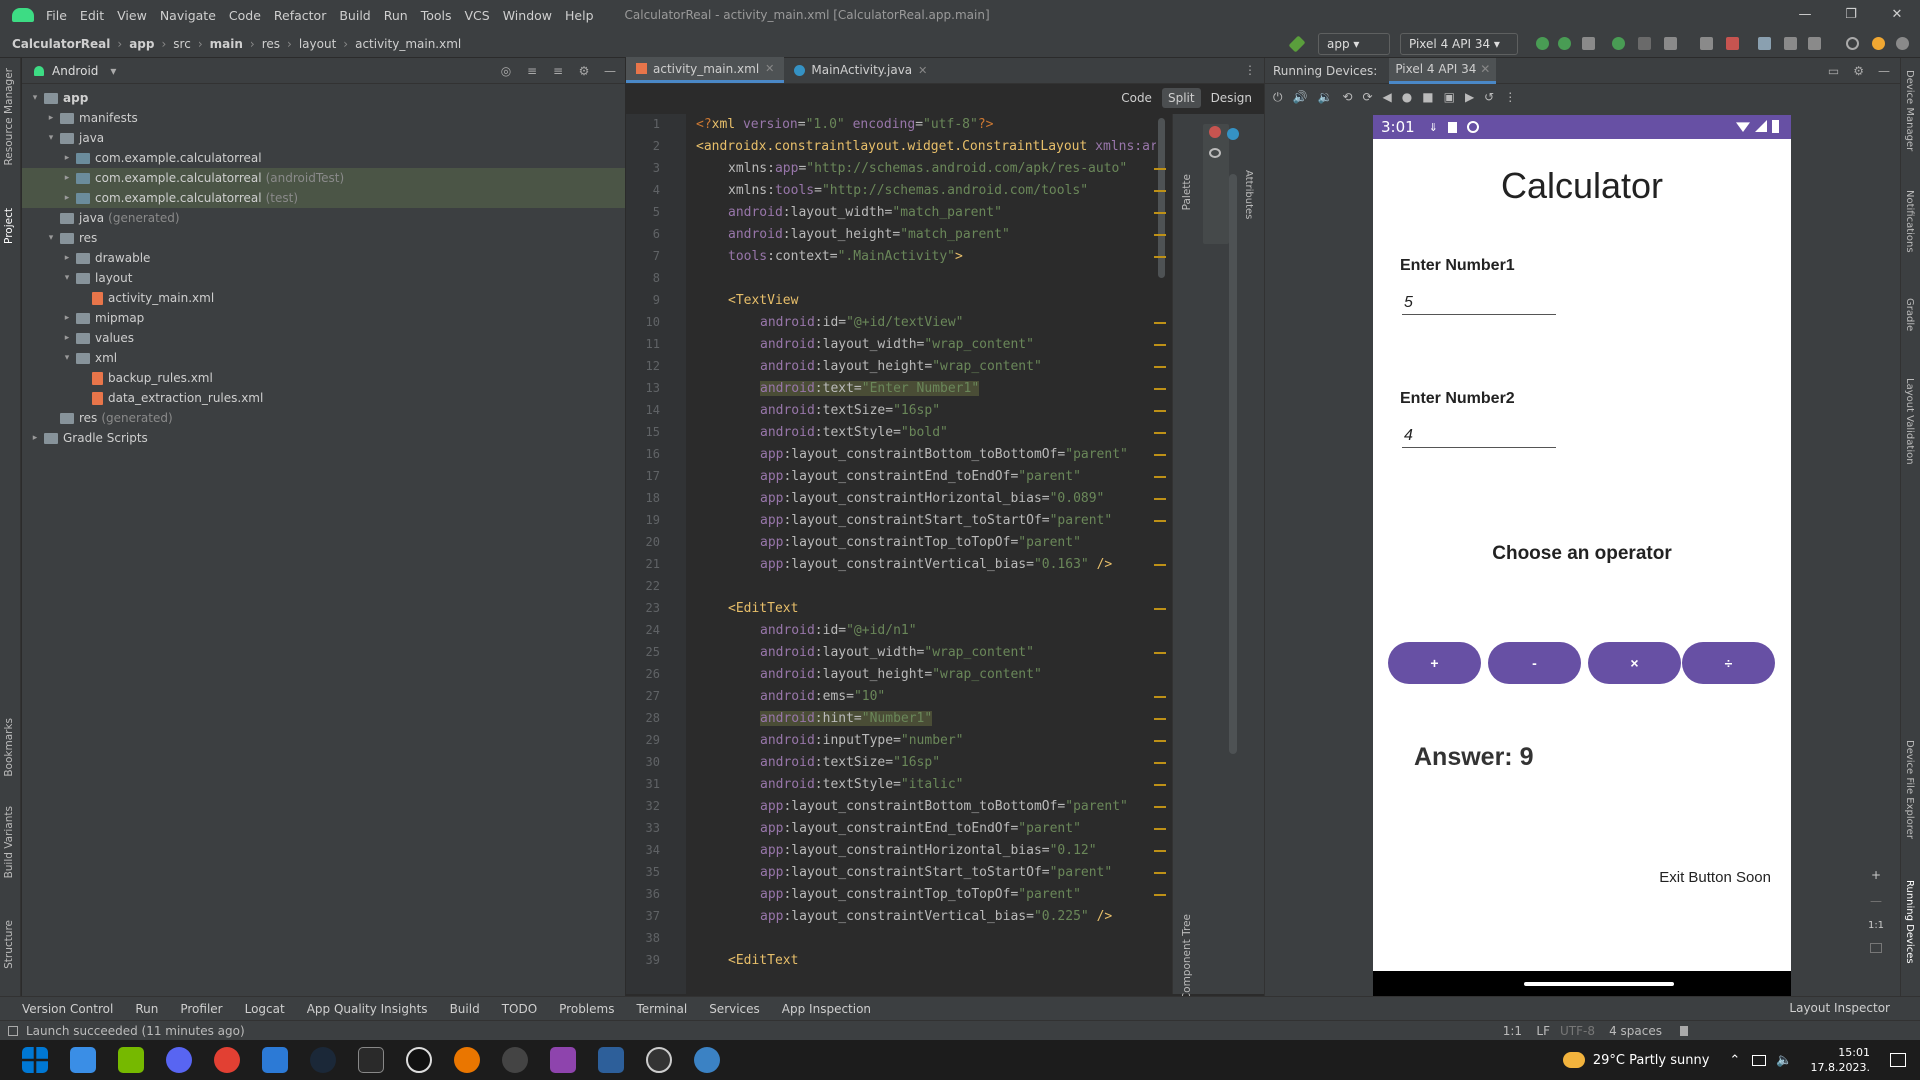 This screenshot has width=1920, height=1080. Describe the element at coordinates (323, 438) in the screenshot. I see `tree-item: ▸ Gradle Scripts` at that location.